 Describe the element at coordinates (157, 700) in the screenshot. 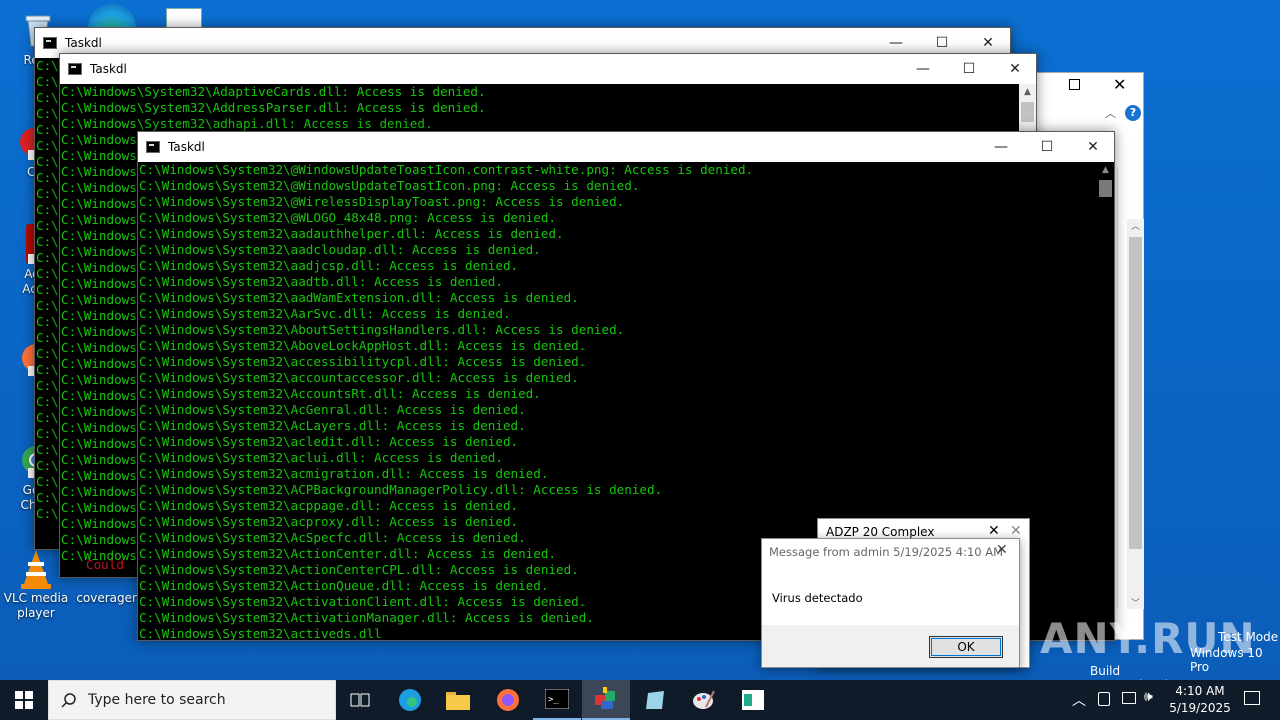

I see `search-placeholder: Type here to search` at that location.